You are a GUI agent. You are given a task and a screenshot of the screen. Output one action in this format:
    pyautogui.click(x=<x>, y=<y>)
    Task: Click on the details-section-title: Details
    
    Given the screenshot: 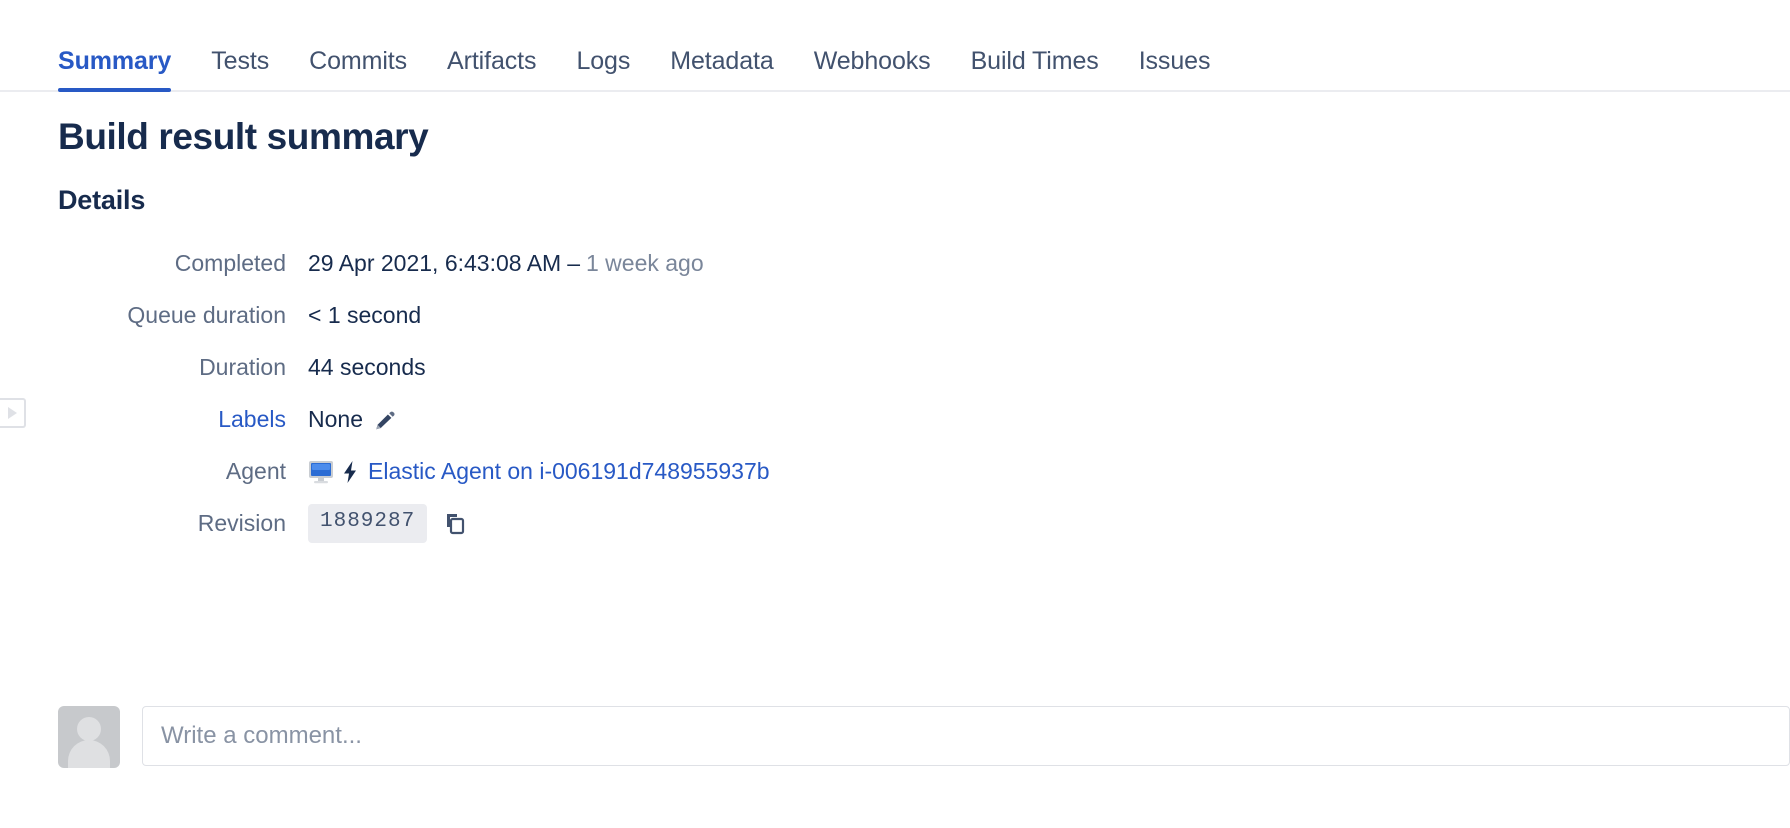 What is the action you would take?
    pyautogui.click(x=102, y=199)
    